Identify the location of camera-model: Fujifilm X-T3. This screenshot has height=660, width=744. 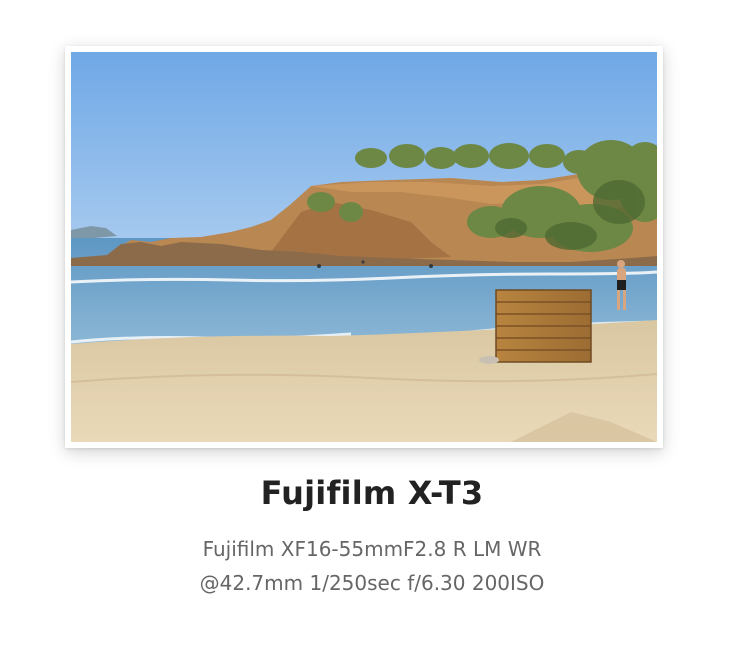
(372, 493).